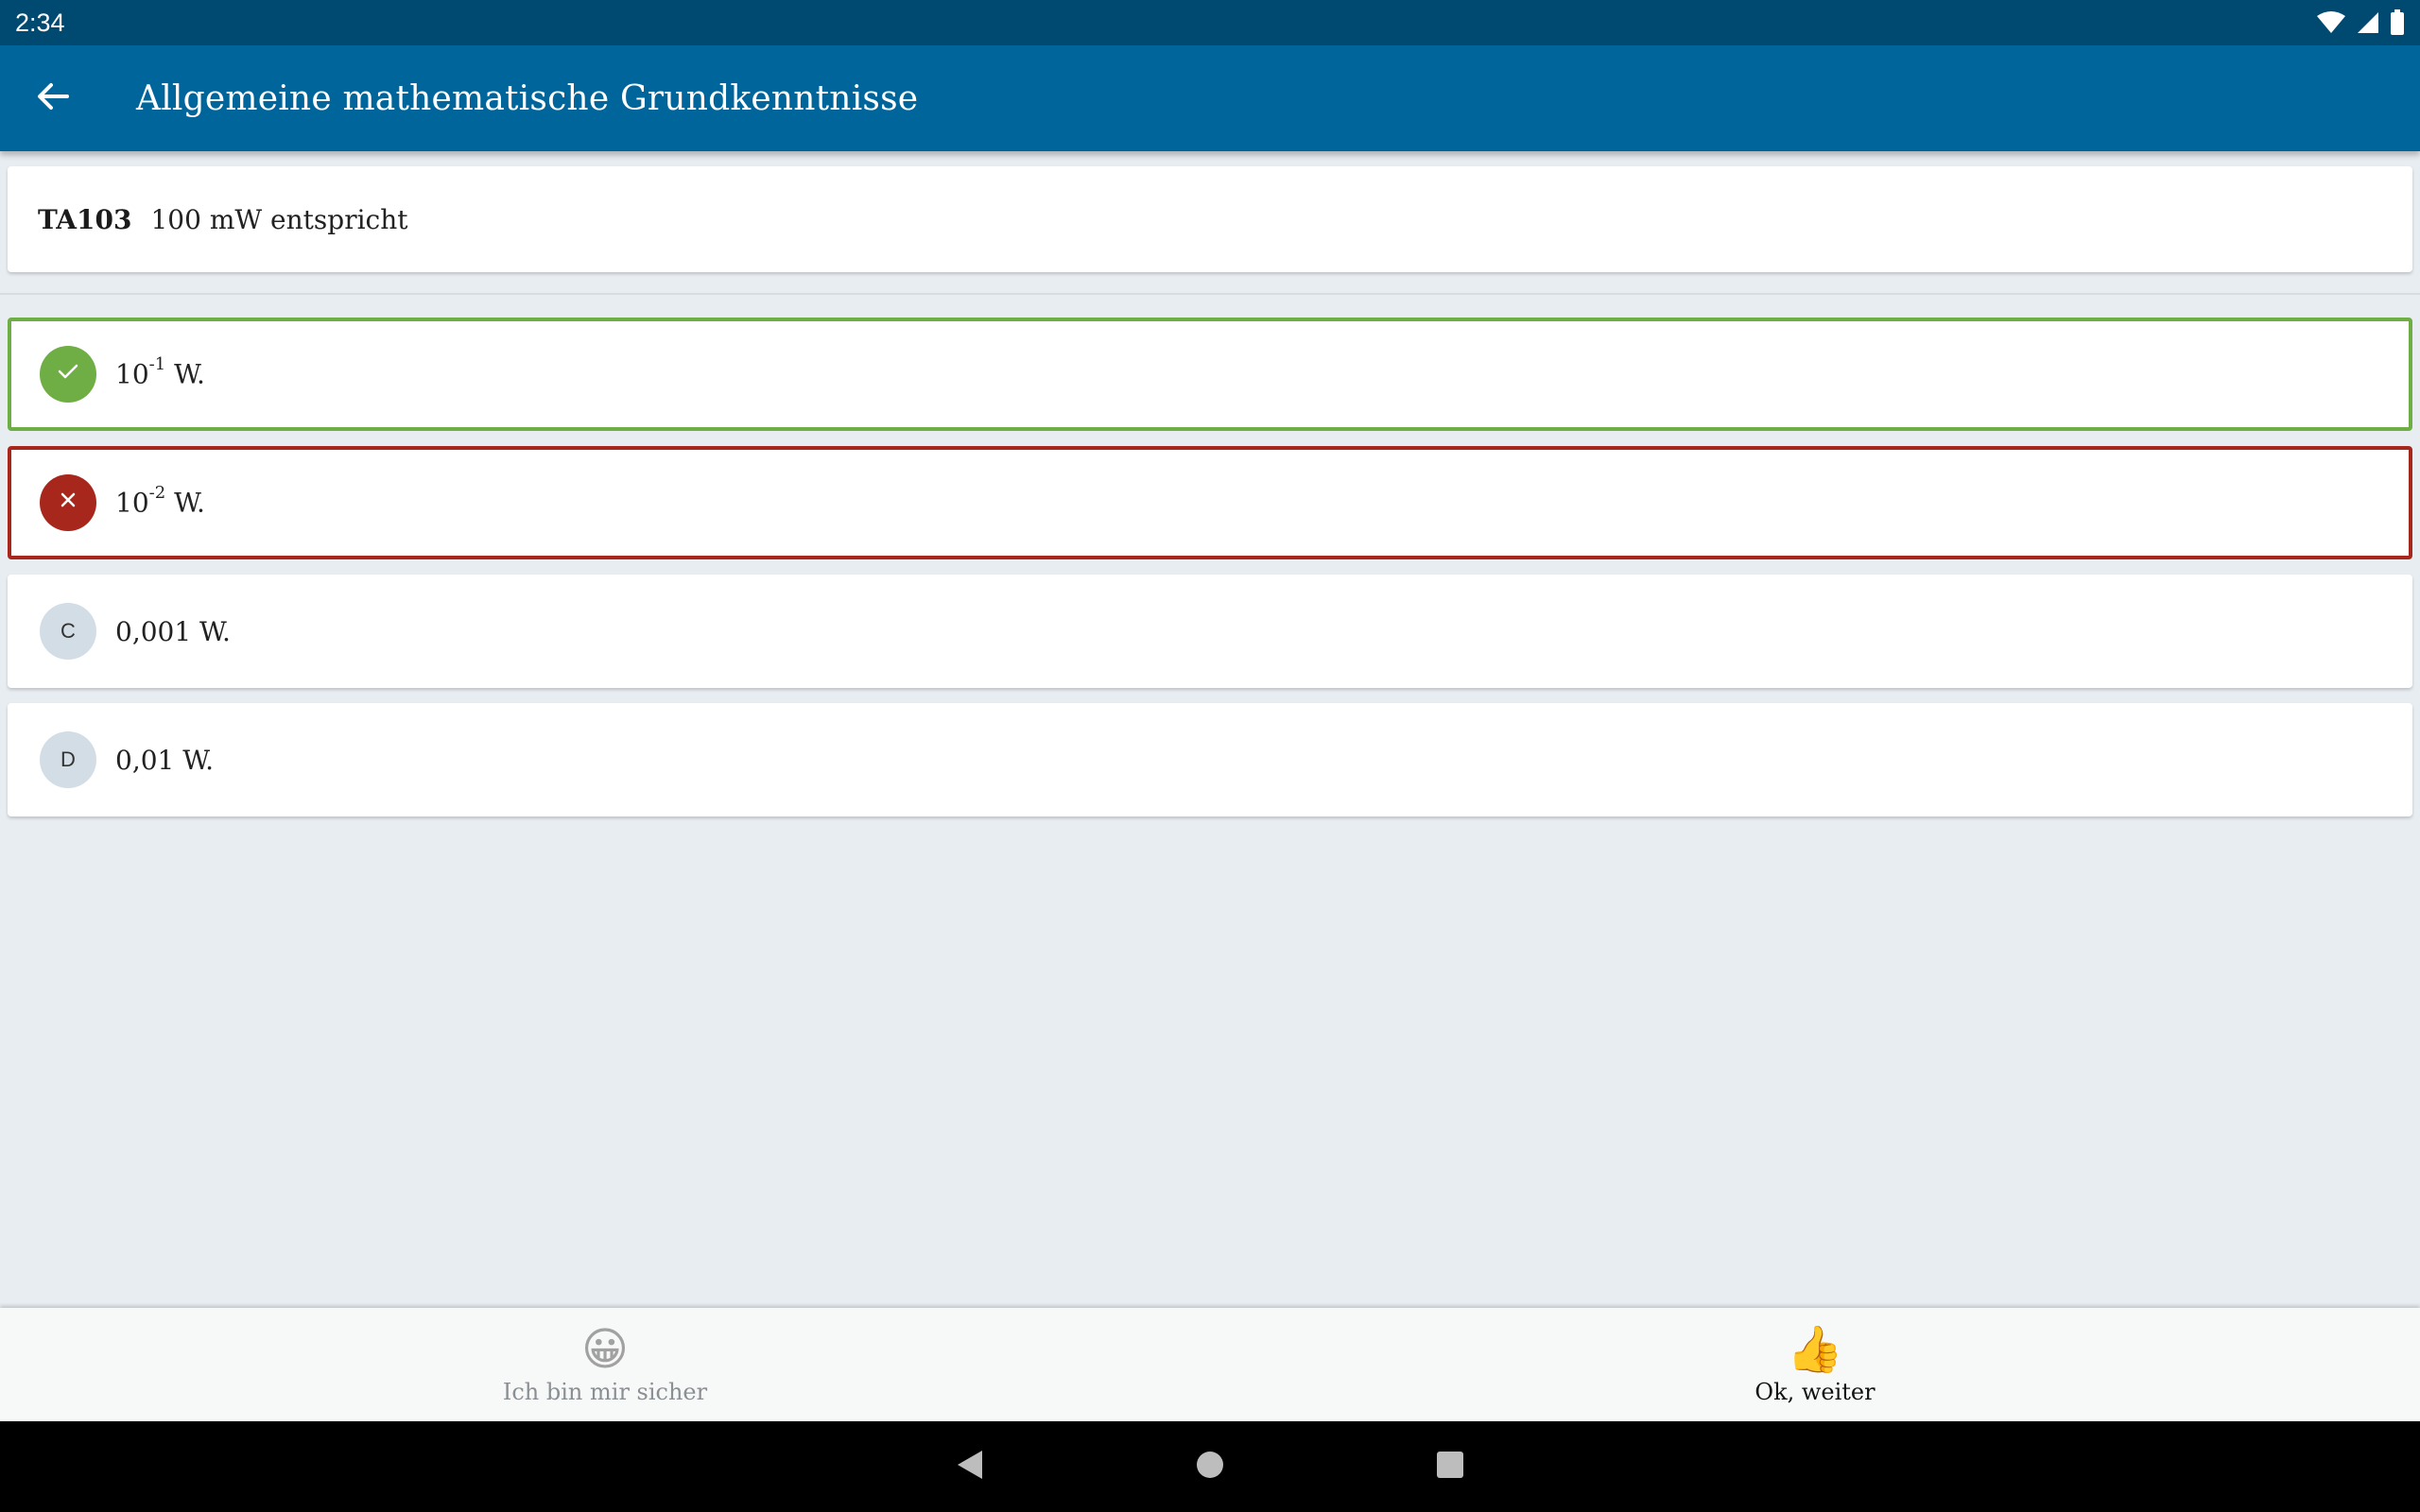 The height and width of the screenshot is (1512, 2420). I want to click on question-id: TA103, so click(85, 219).